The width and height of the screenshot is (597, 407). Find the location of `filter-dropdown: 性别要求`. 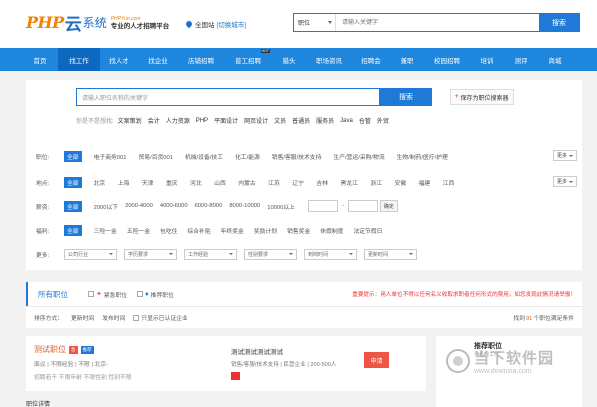

filter-dropdown: 性别要求 is located at coordinates (270, 254).